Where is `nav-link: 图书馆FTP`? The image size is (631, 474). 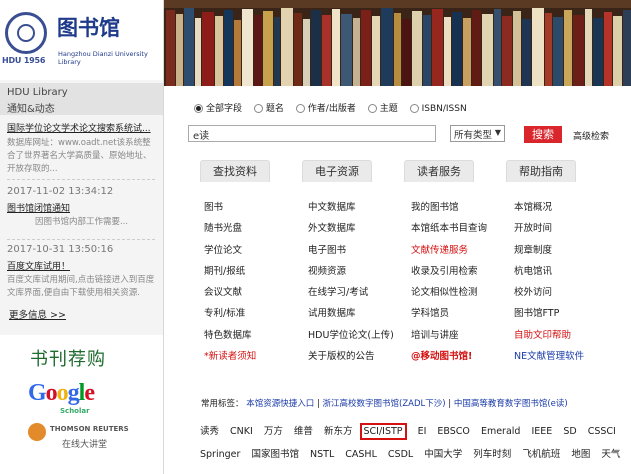 nav-link: 图书馆FTP is located at coordinates (549, 315).